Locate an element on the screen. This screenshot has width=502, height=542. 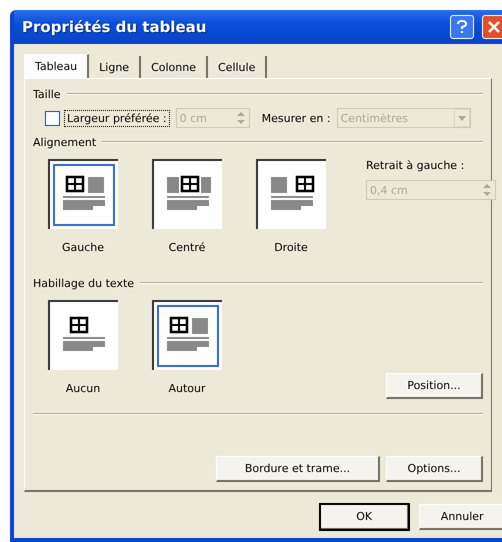
group-heading: Taille is located at coordinates (47, 94).